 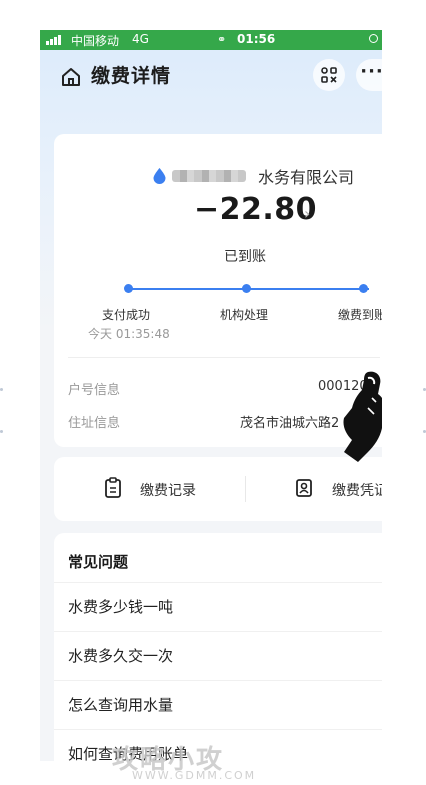 What do you see at coordinates (244, 315) in the screenshot?
I see `step-label: 机构处理` at bounding box center [244, 315].